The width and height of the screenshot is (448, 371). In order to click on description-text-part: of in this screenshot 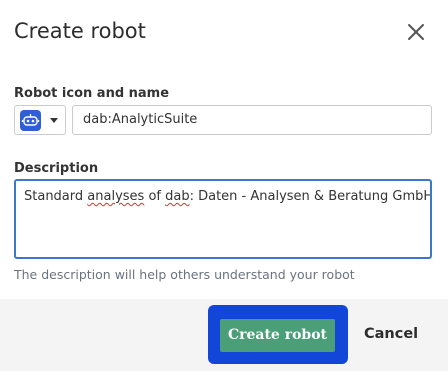, I will do `click(155, 196)`.